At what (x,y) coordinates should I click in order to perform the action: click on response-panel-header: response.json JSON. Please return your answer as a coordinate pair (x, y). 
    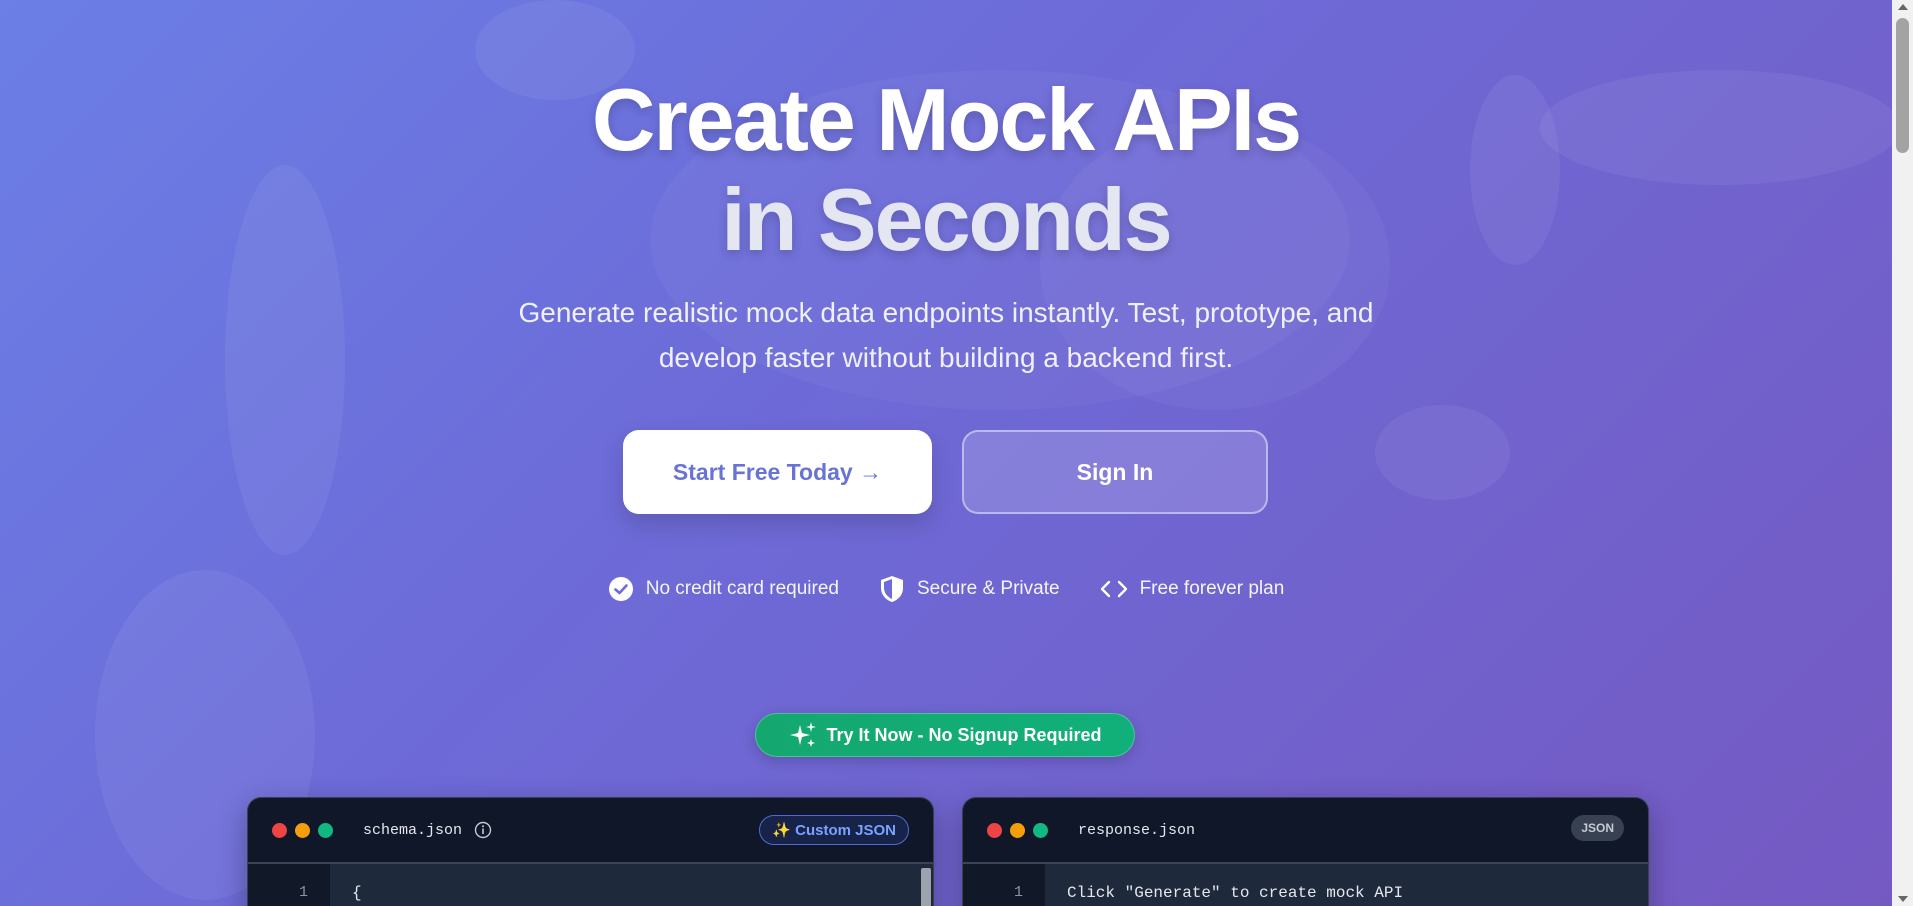
    Looking at the image, I should click on (1305, 830).